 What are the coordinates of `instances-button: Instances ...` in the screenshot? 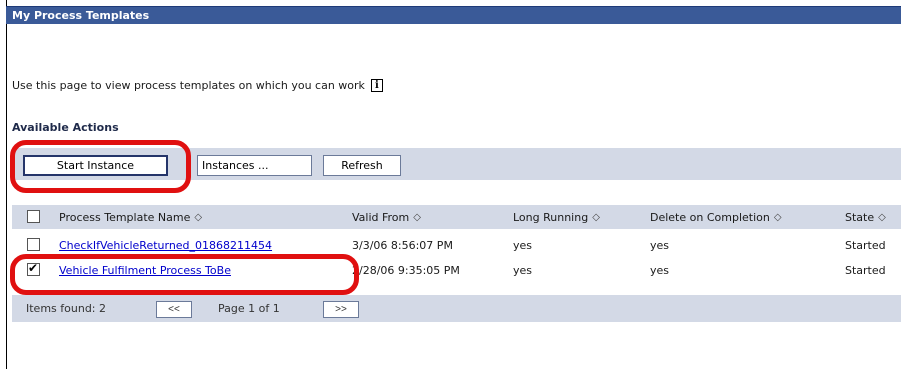 It's located at (254, 165).